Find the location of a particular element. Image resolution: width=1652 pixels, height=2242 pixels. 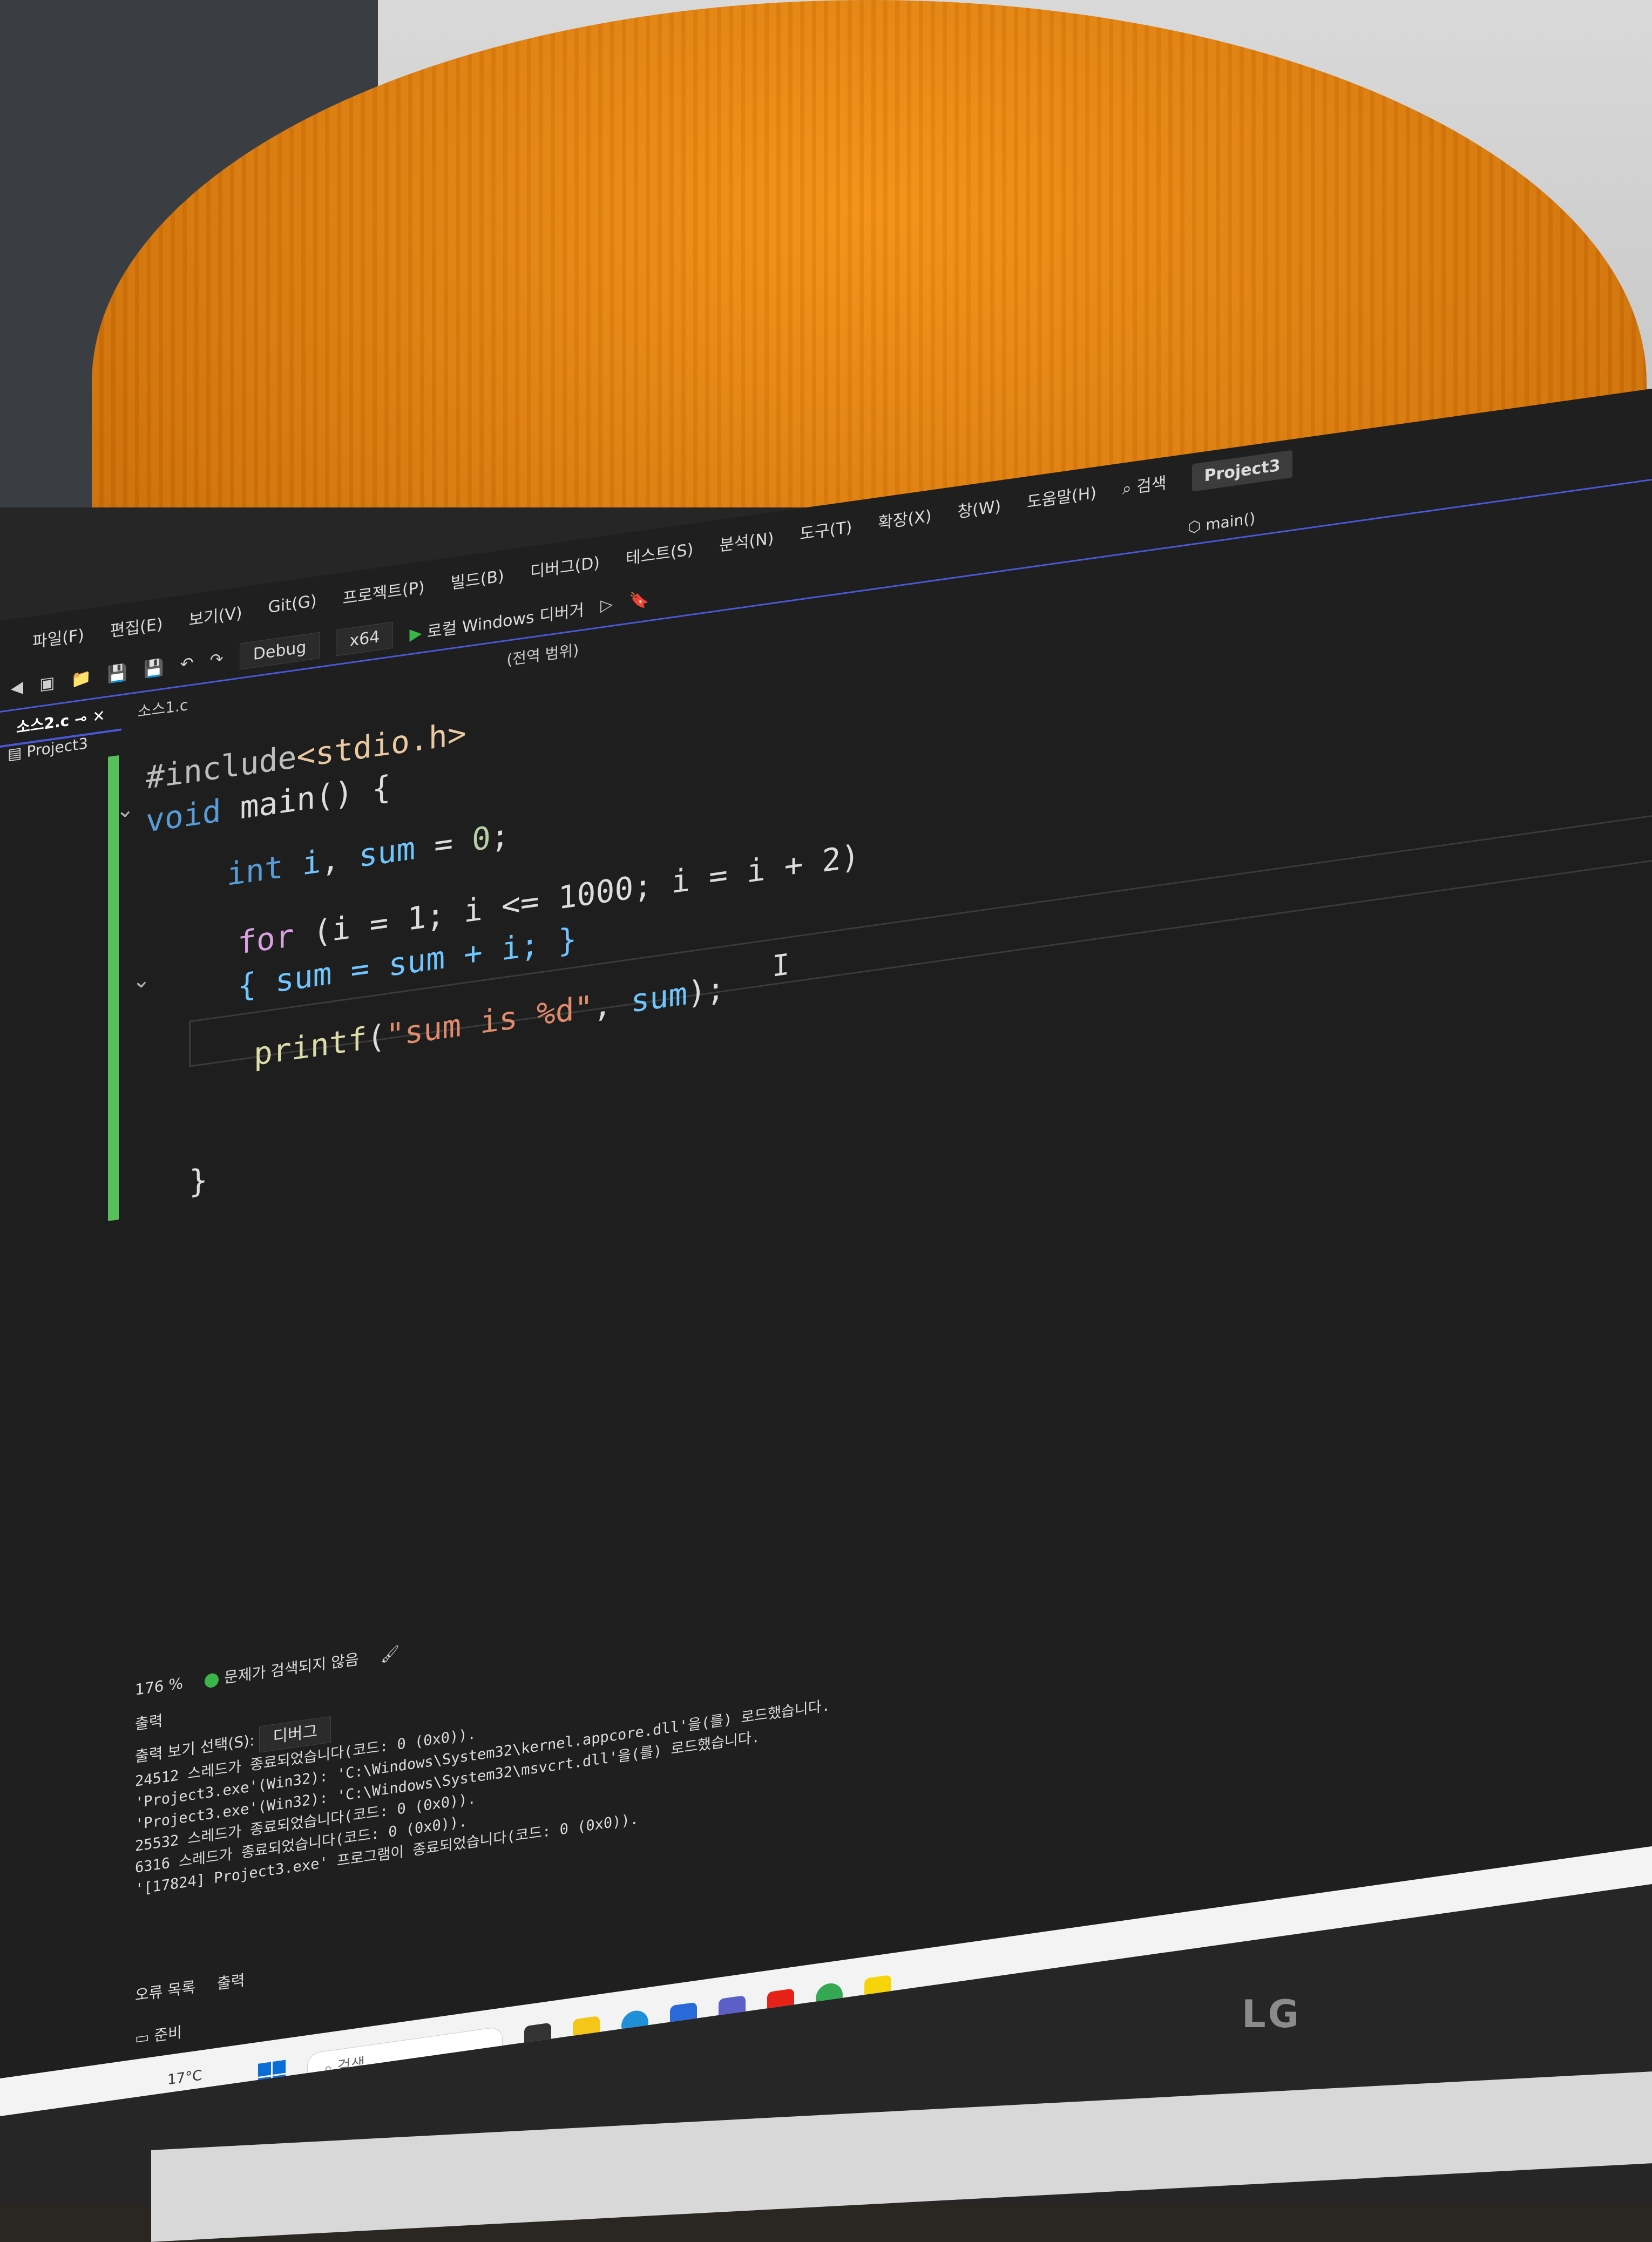

menu-analyze: 분석(N) is located at coordinates (746, 540).